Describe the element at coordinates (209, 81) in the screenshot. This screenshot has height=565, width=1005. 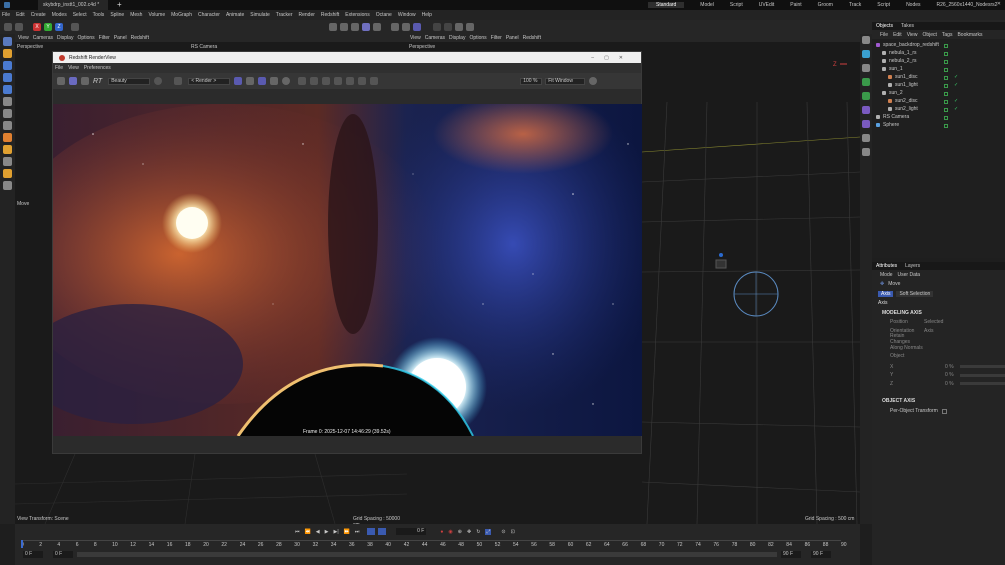
I see `render-mode-select: < Render >` at that location.